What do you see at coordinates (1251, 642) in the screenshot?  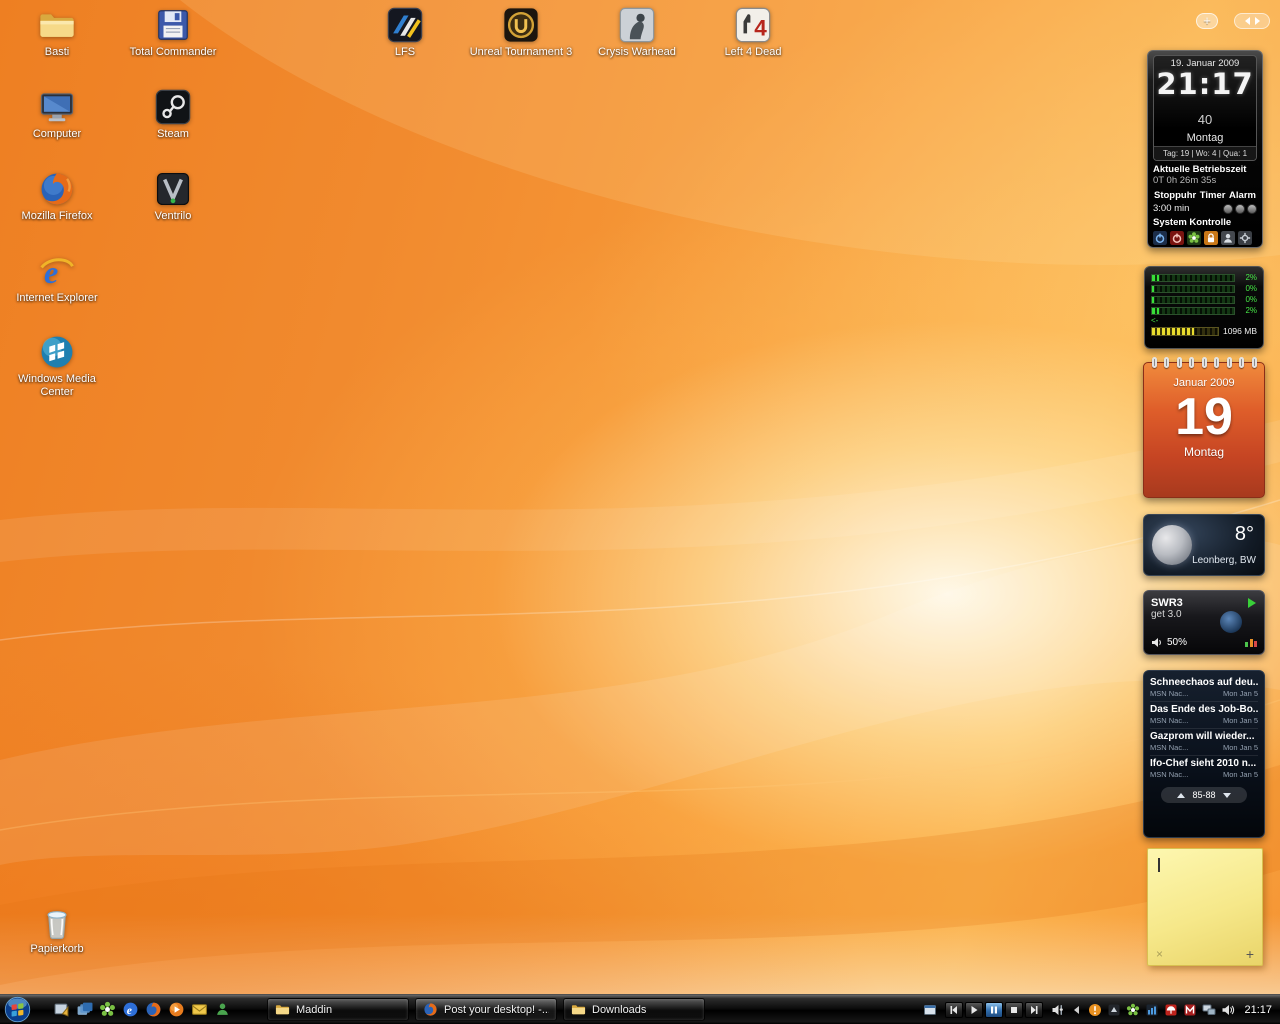 I see `equalizer-icon` at bounding box center [1251, 642].